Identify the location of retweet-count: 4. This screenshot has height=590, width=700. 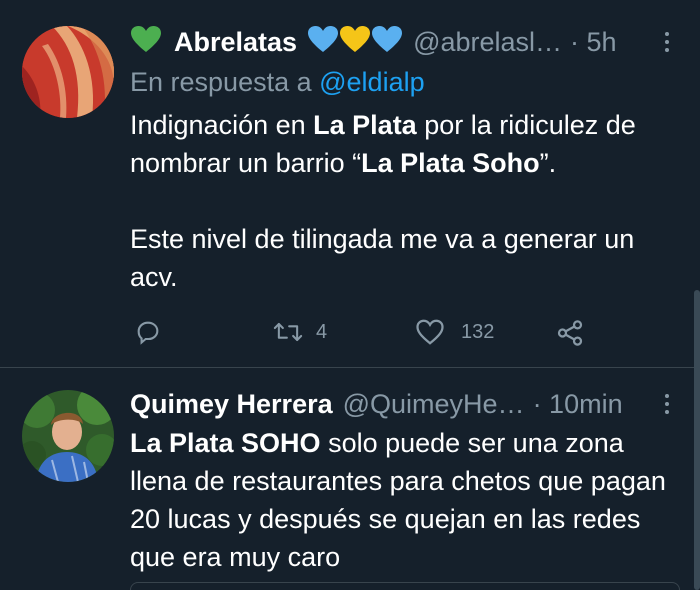
(322, 331).